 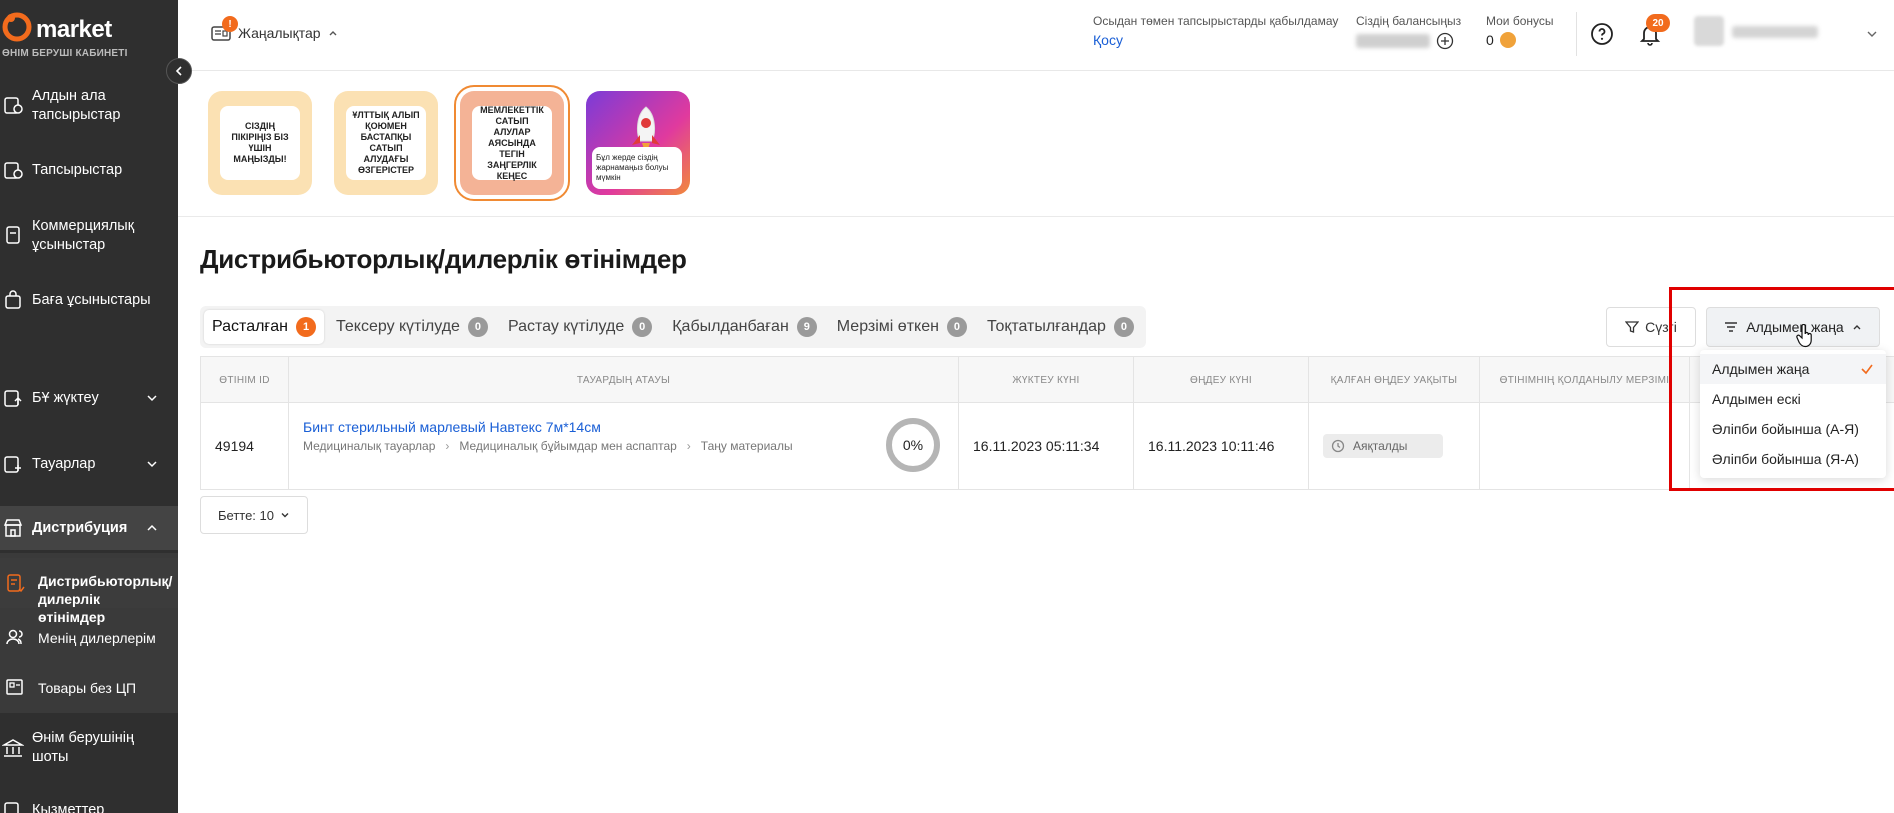 What do you see at coordinates (254, 515) in the screenshot?
I see `per-page-select: Бетте: 10` at bounding box center [254, 515].